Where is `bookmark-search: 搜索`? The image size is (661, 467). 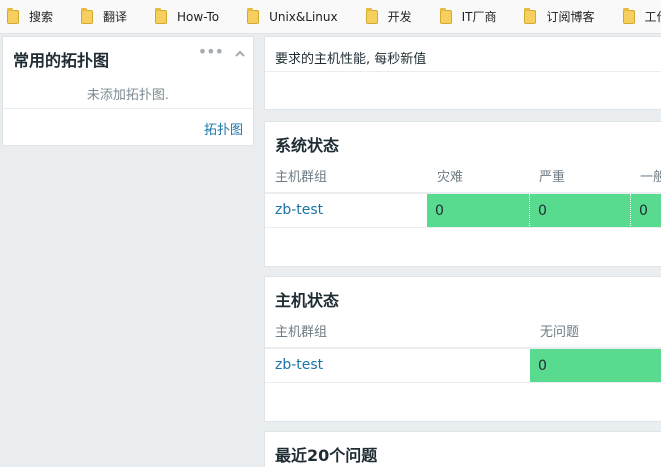
bookmark-search: 搜索 is located at coordinates (44, 16).